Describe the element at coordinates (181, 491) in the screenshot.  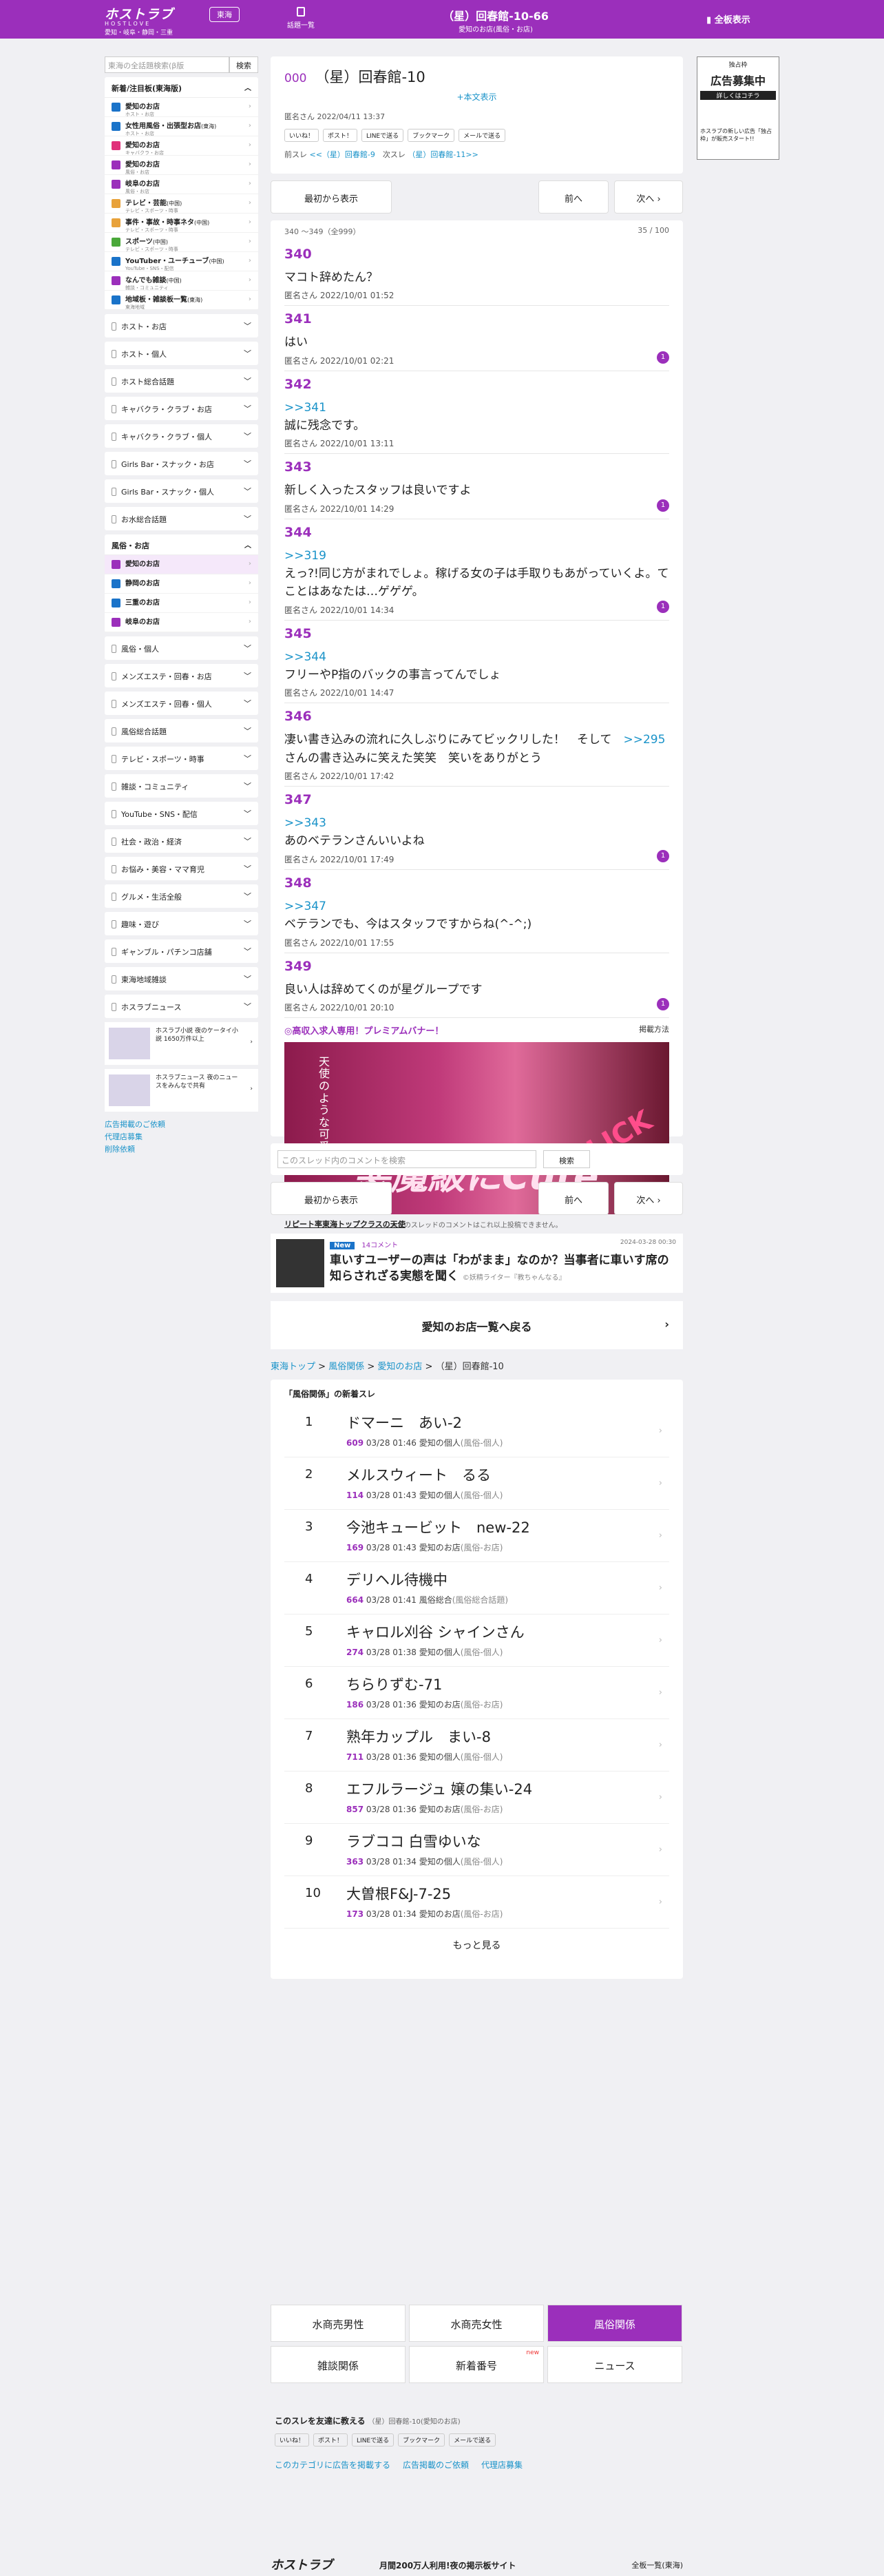
I see `sidebar-category: Girls Bar・スナック・個人 ﹀` at that location.